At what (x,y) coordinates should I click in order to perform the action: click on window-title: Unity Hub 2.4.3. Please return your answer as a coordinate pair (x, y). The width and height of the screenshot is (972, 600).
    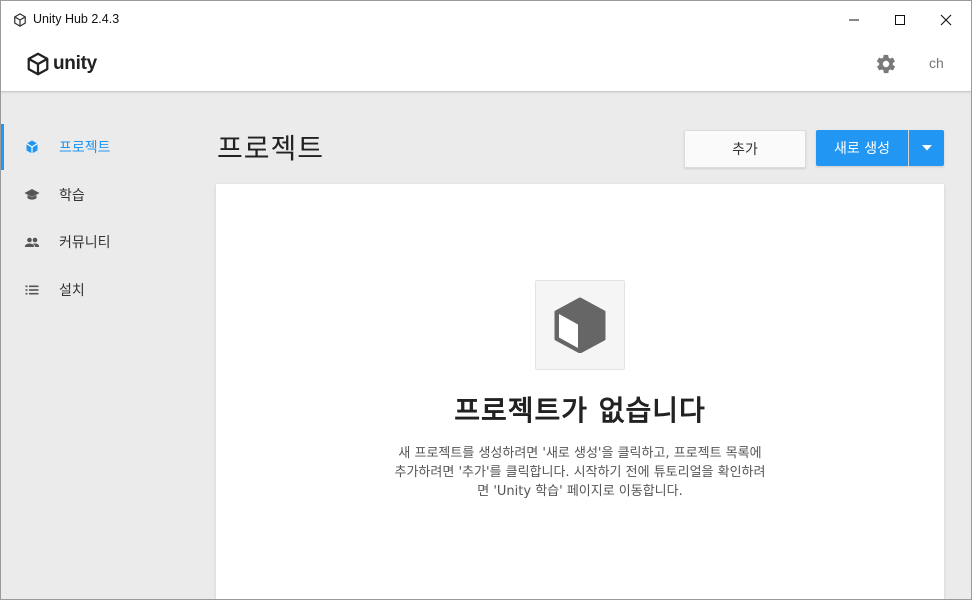
    Looking at the image, I should click on (76, 19).